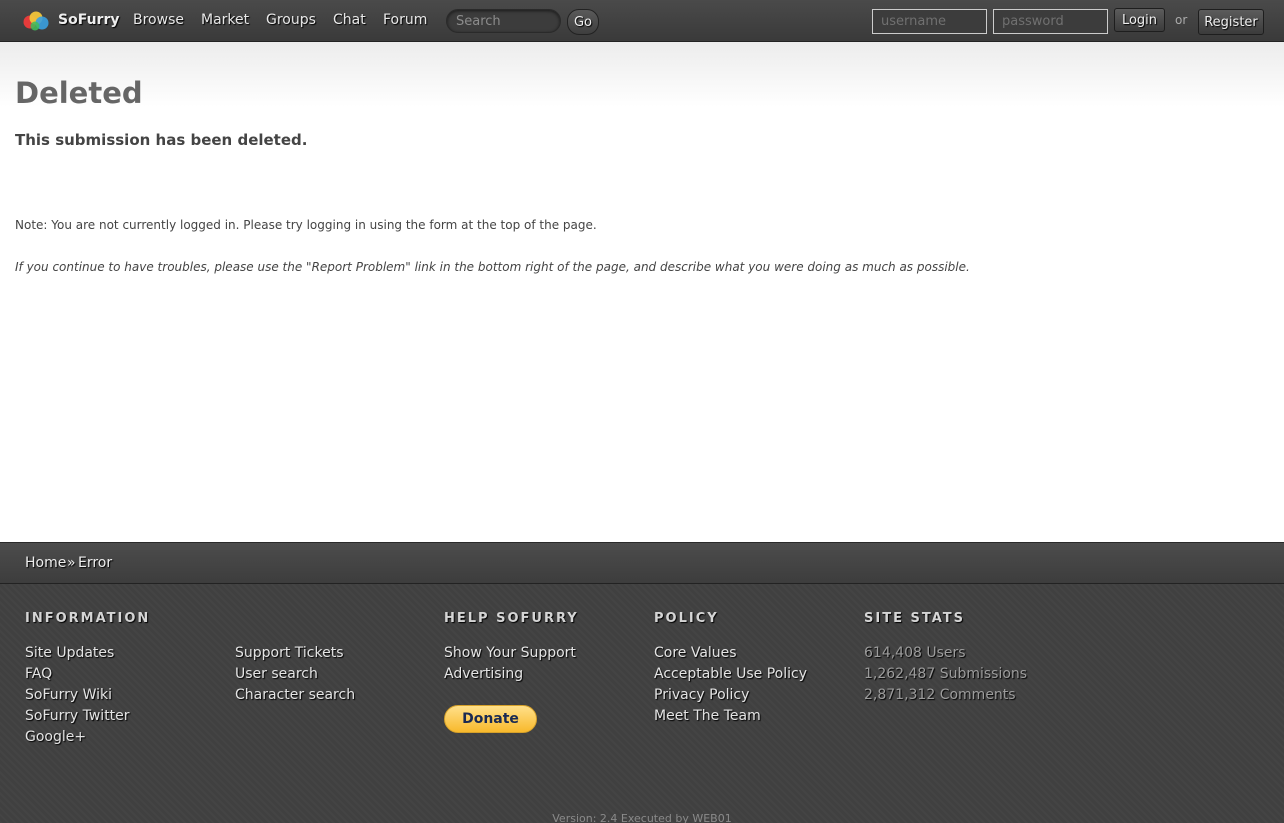 The width and height of the screenshot is (1284, 823). What do you see at coordinates (55, 737) in the screenshot?
I see `footer-link-google-plus: Google+` at bounding box center [55, 737].